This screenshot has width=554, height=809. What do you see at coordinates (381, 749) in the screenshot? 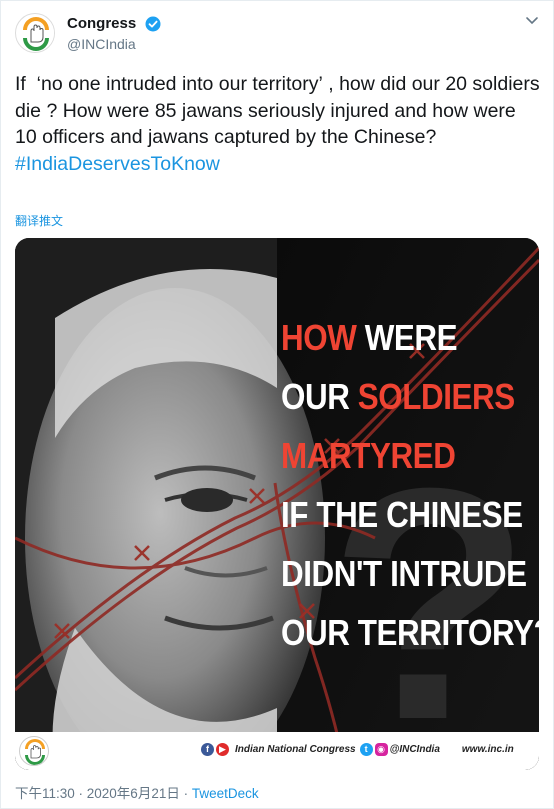
I see `instagram-icon: ◉` at bounding box center [381, 749].